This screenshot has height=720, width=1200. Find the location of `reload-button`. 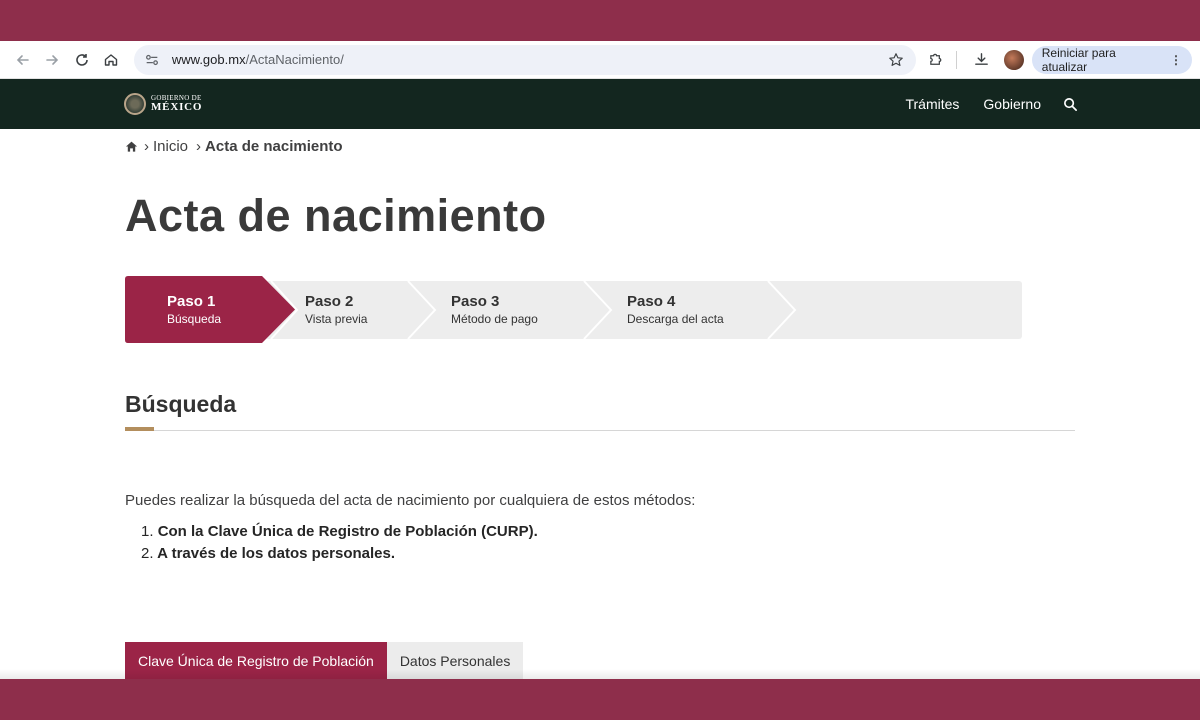

reload-button is located at coordinates (81, 60).